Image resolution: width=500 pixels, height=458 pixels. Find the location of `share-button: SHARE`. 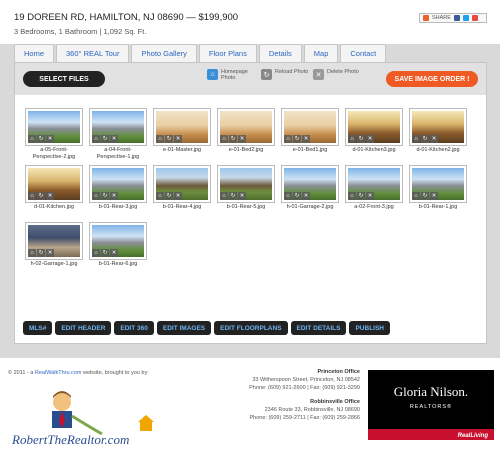

share-button: SHARE is located at coordinates (453, 18).